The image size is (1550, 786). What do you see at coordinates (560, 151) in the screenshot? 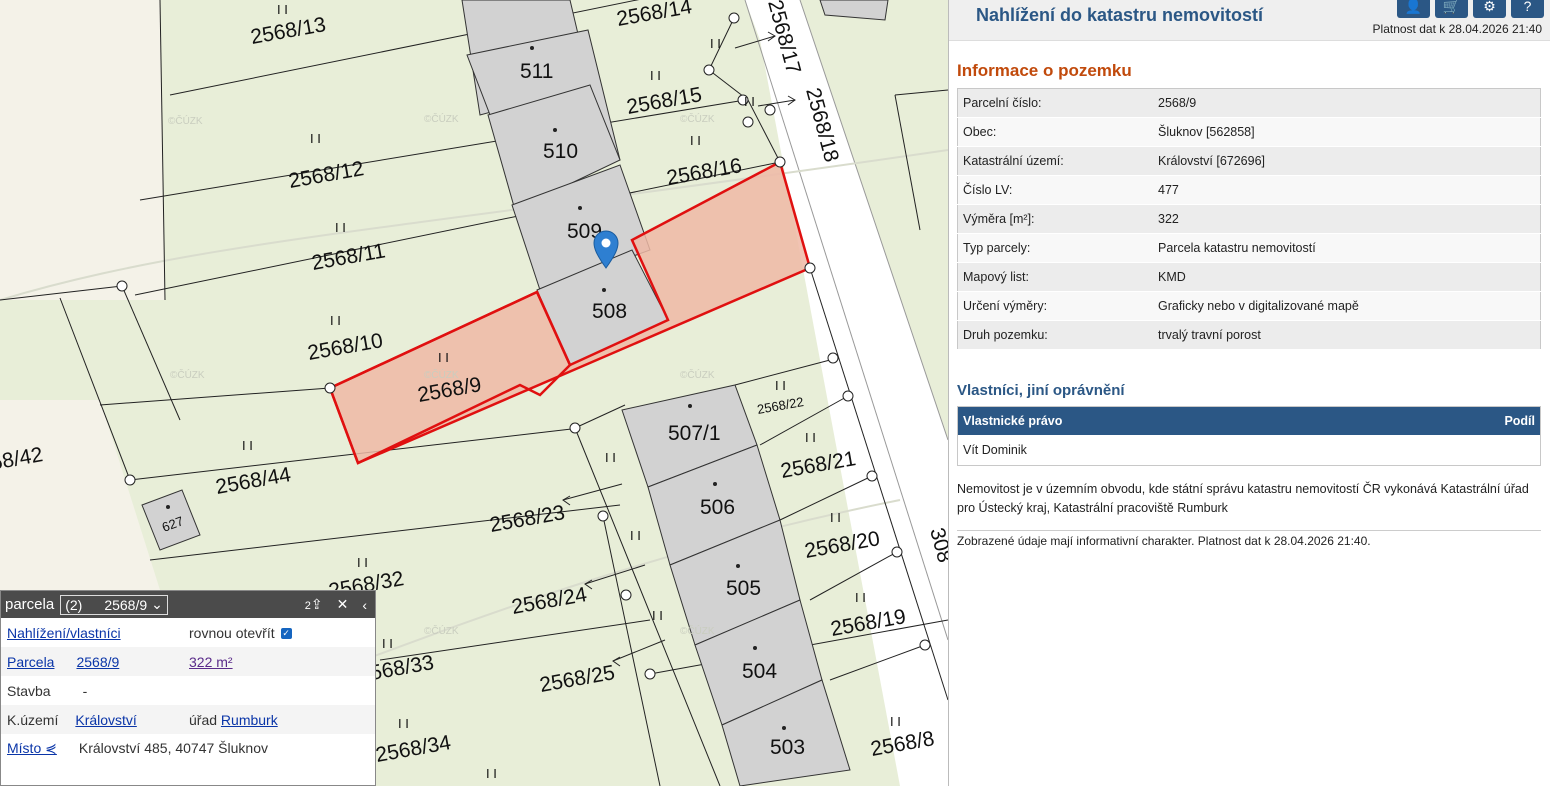
I see `building-label: 510` at bounding box center [560, 151].